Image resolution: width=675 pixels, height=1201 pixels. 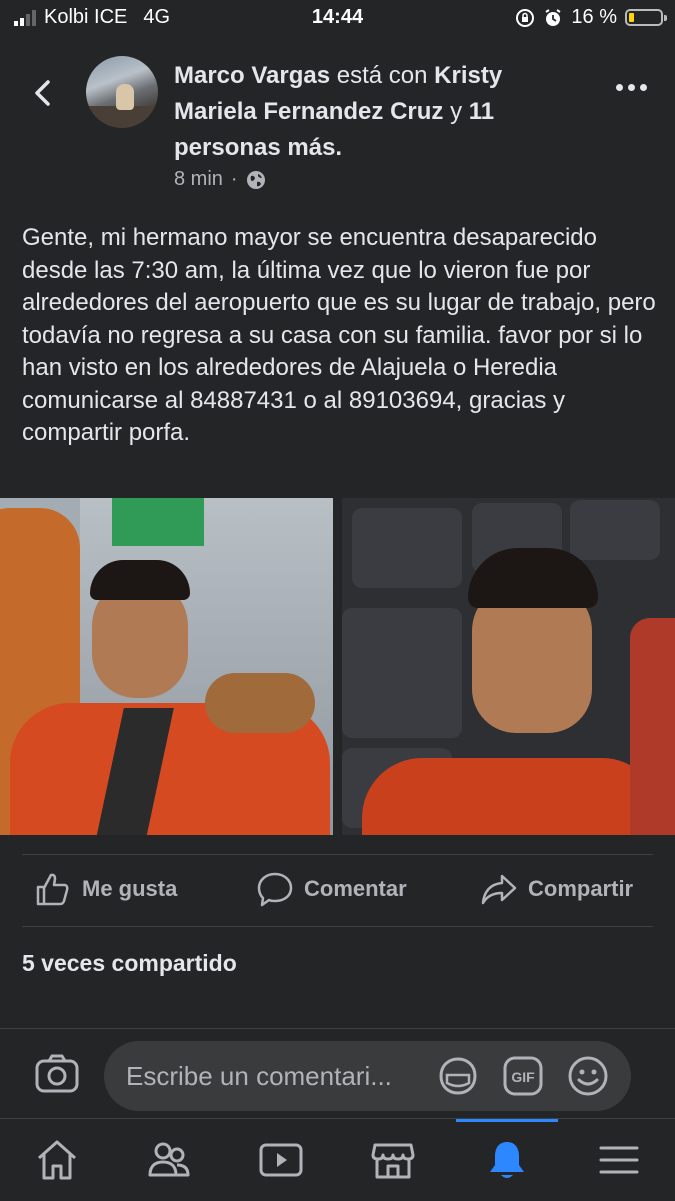 What do you see at coordinates (130, 888) in the screenshot?
I see `like-label: Me gusta` at bounding box center [130, 888].